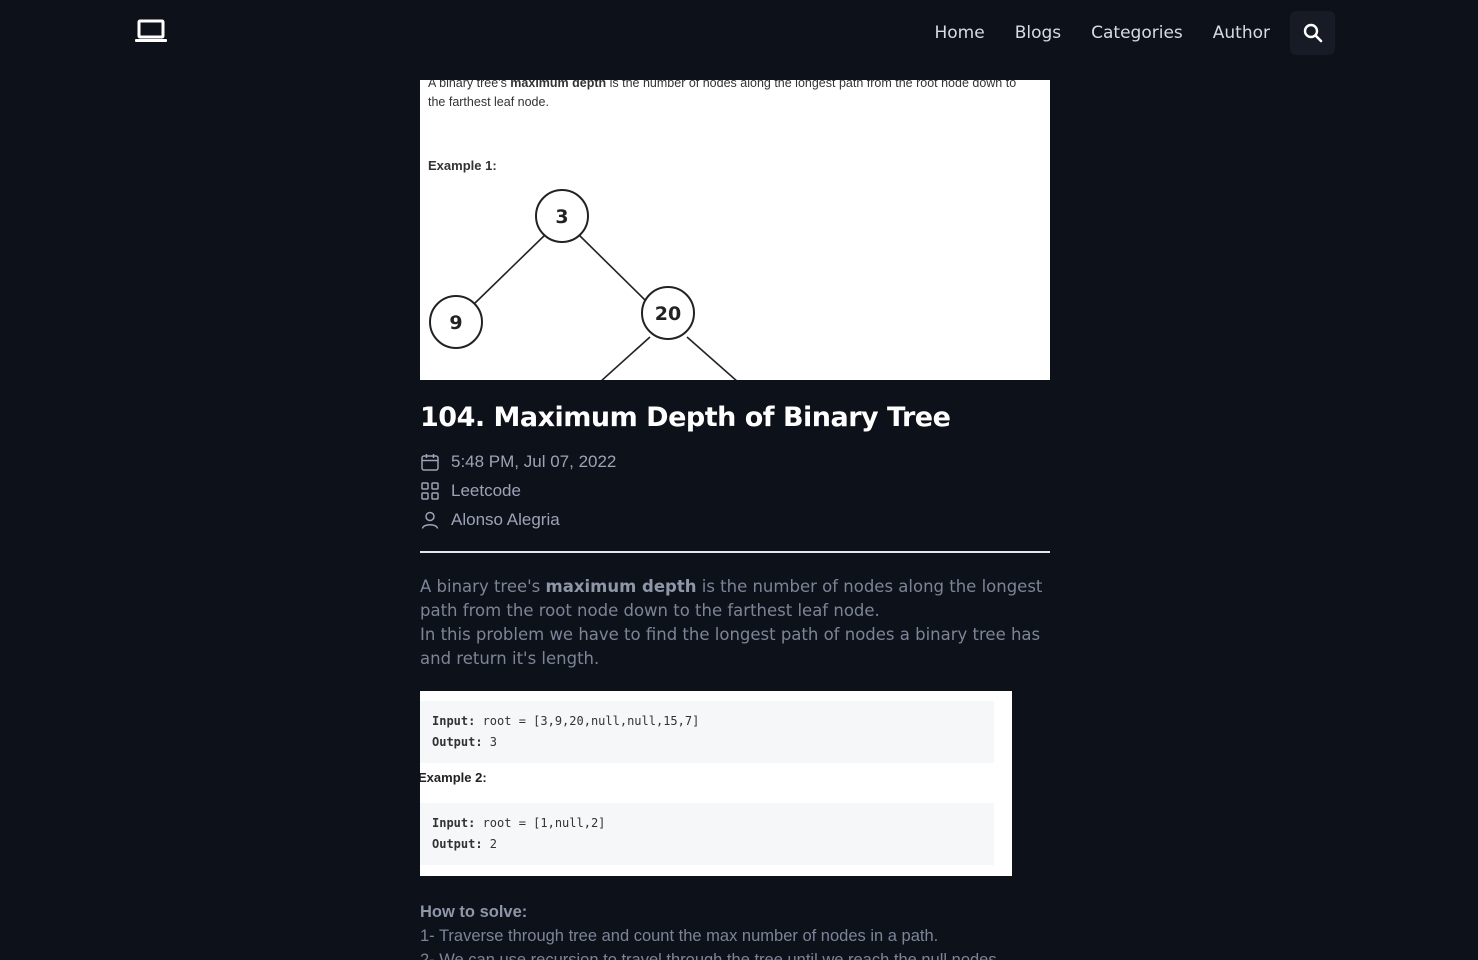 The image size is (1478, 960). I want to click on divider, so click(735, 552).